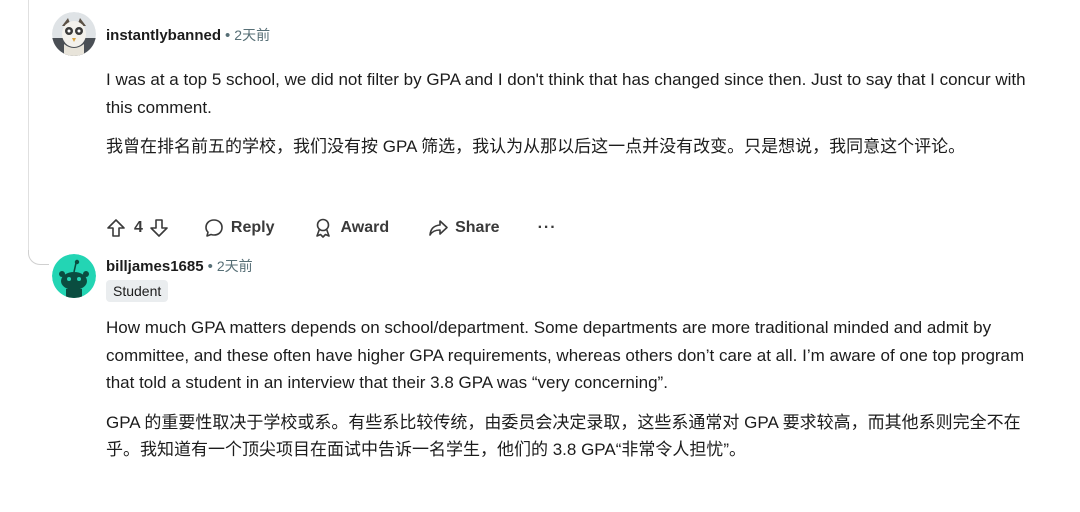  What do you see at coordinates (214, 228) in the screenshot?
I see `chat-bubble-icon` at bounding box center [214, 228].